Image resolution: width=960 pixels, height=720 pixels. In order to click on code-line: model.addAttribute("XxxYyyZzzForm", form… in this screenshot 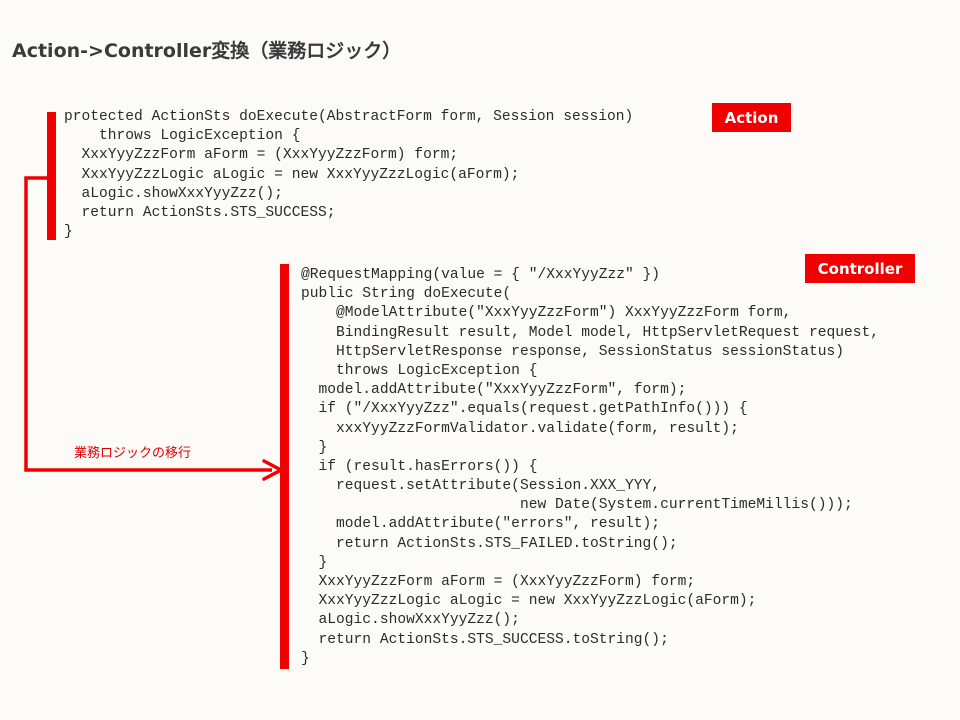, I will do `click(494, 390)`.